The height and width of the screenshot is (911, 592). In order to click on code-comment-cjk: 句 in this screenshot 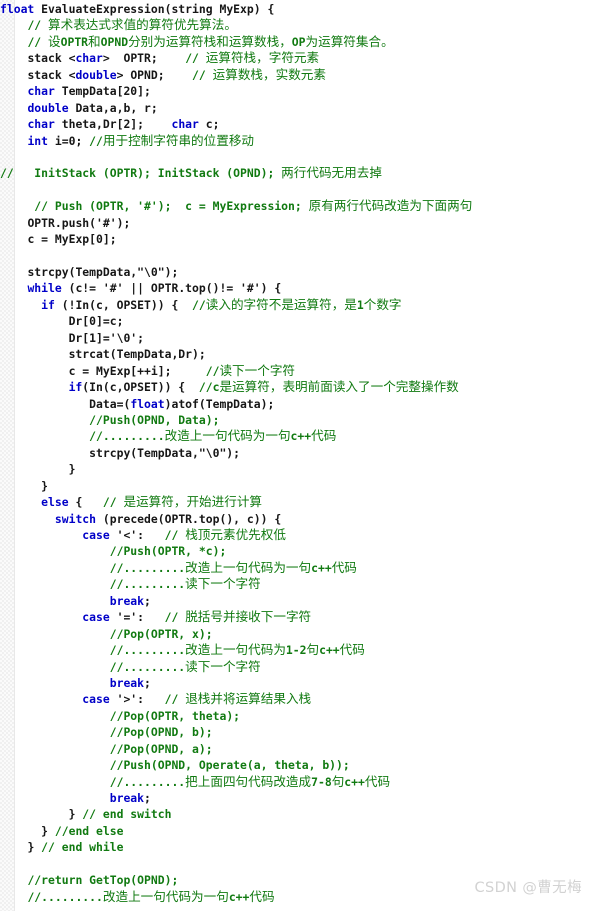, I will do `click(338, 781)`.